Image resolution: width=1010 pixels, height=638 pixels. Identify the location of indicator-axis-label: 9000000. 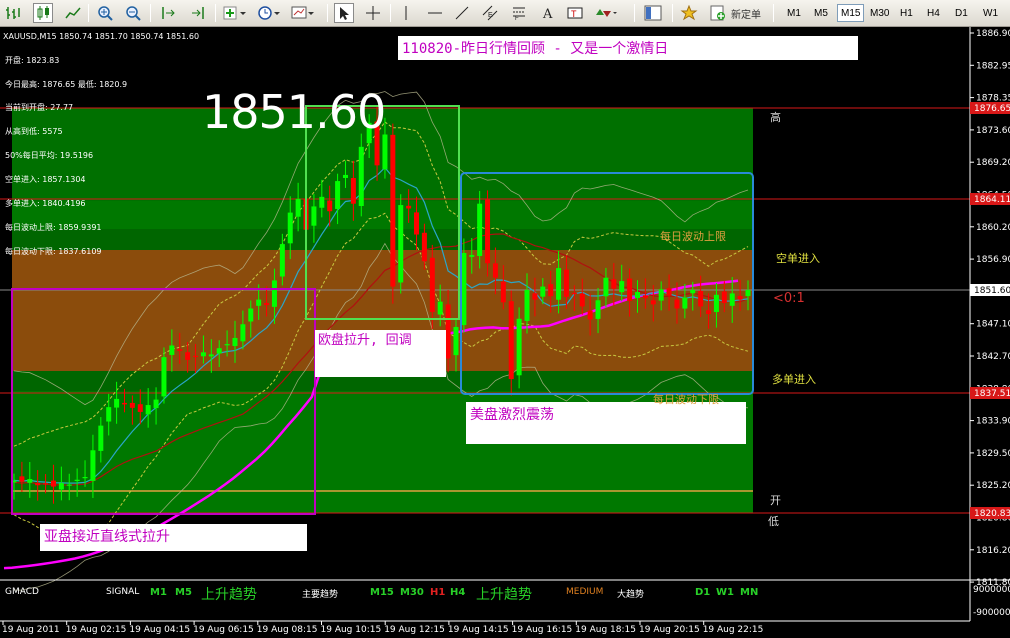
(991, 590).